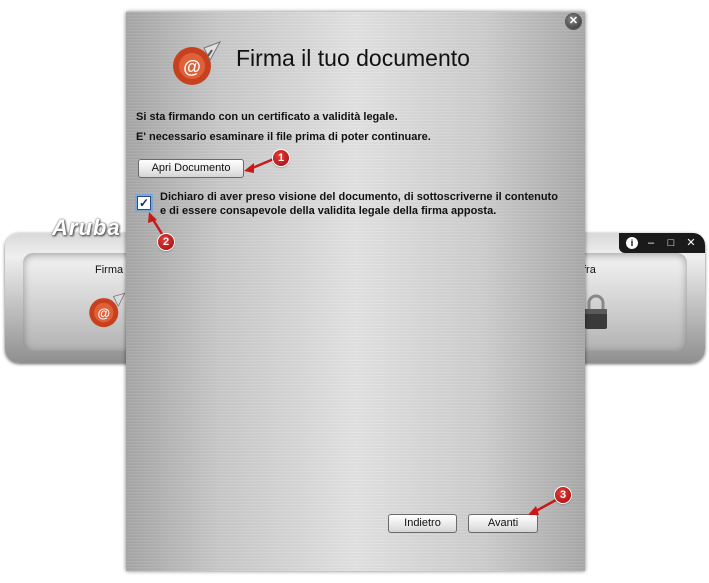 This screenshot has height=583, width=709. I want to click on close-dialog-icon: ✕, so click(573, 21).